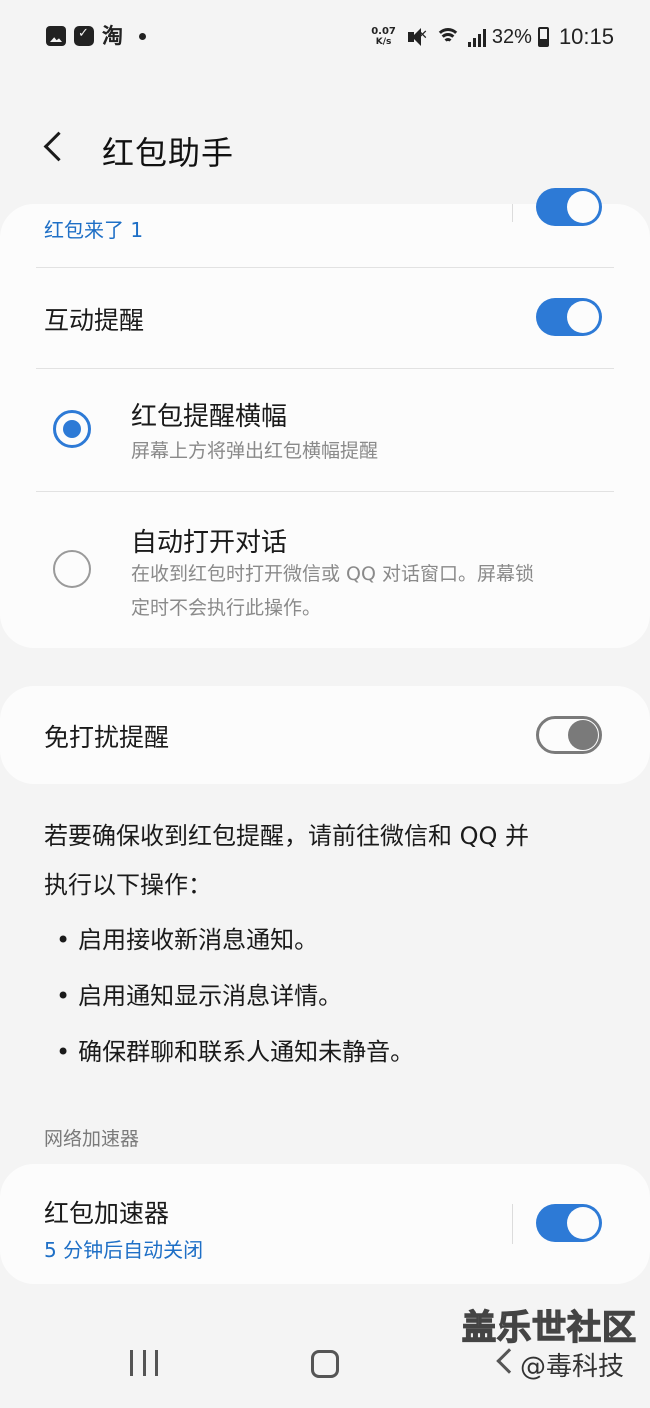  What do you see at coordinates (209, 417) in the screenshot?
I see `option-banner-title: 红包提醒横幅` at bounding box center [209, 417].